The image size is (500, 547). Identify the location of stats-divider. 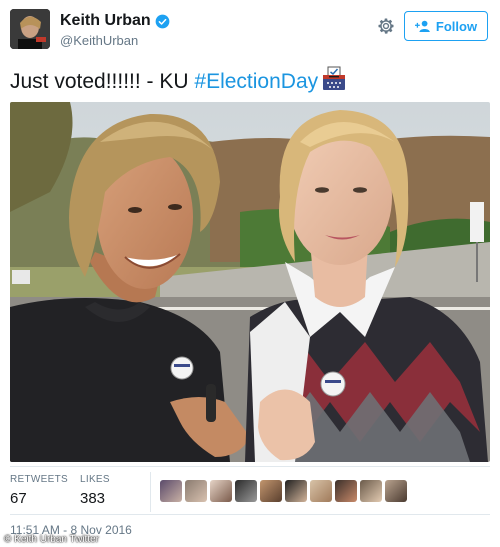
(150, 492).